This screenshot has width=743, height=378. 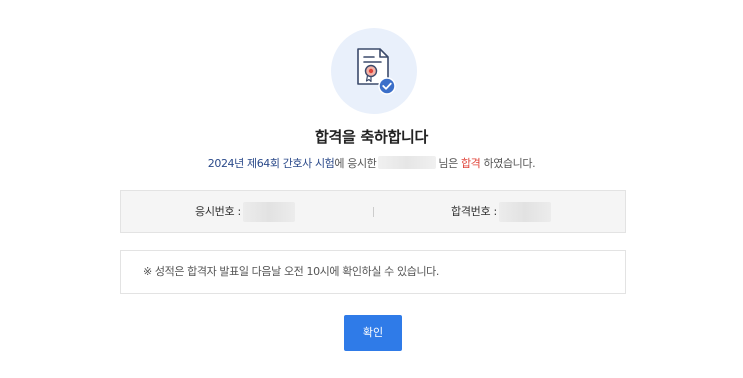 I want to click on exam-number-label: 응시번호 :, so click(x=218, y=211).